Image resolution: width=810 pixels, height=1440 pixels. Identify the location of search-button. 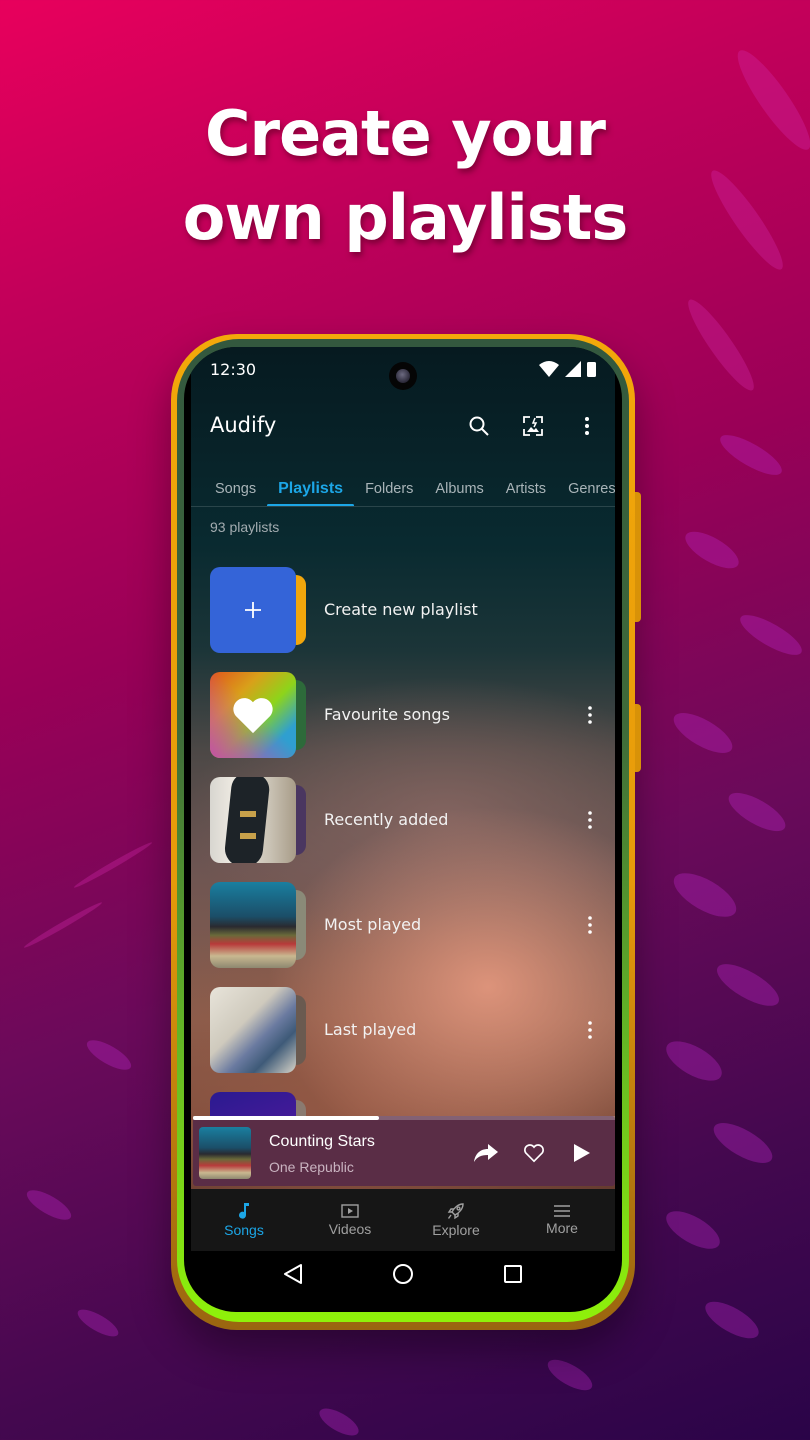
(479, 426).